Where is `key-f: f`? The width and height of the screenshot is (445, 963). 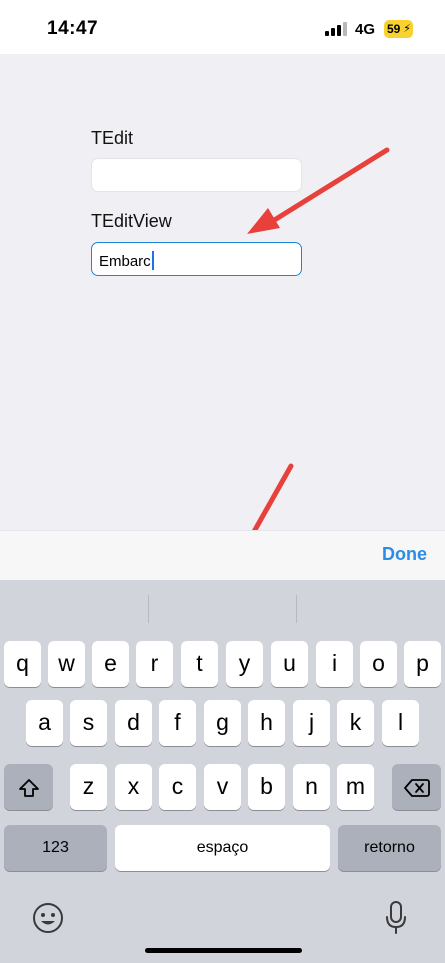 key-f: f is located at coordinates (177, 723).